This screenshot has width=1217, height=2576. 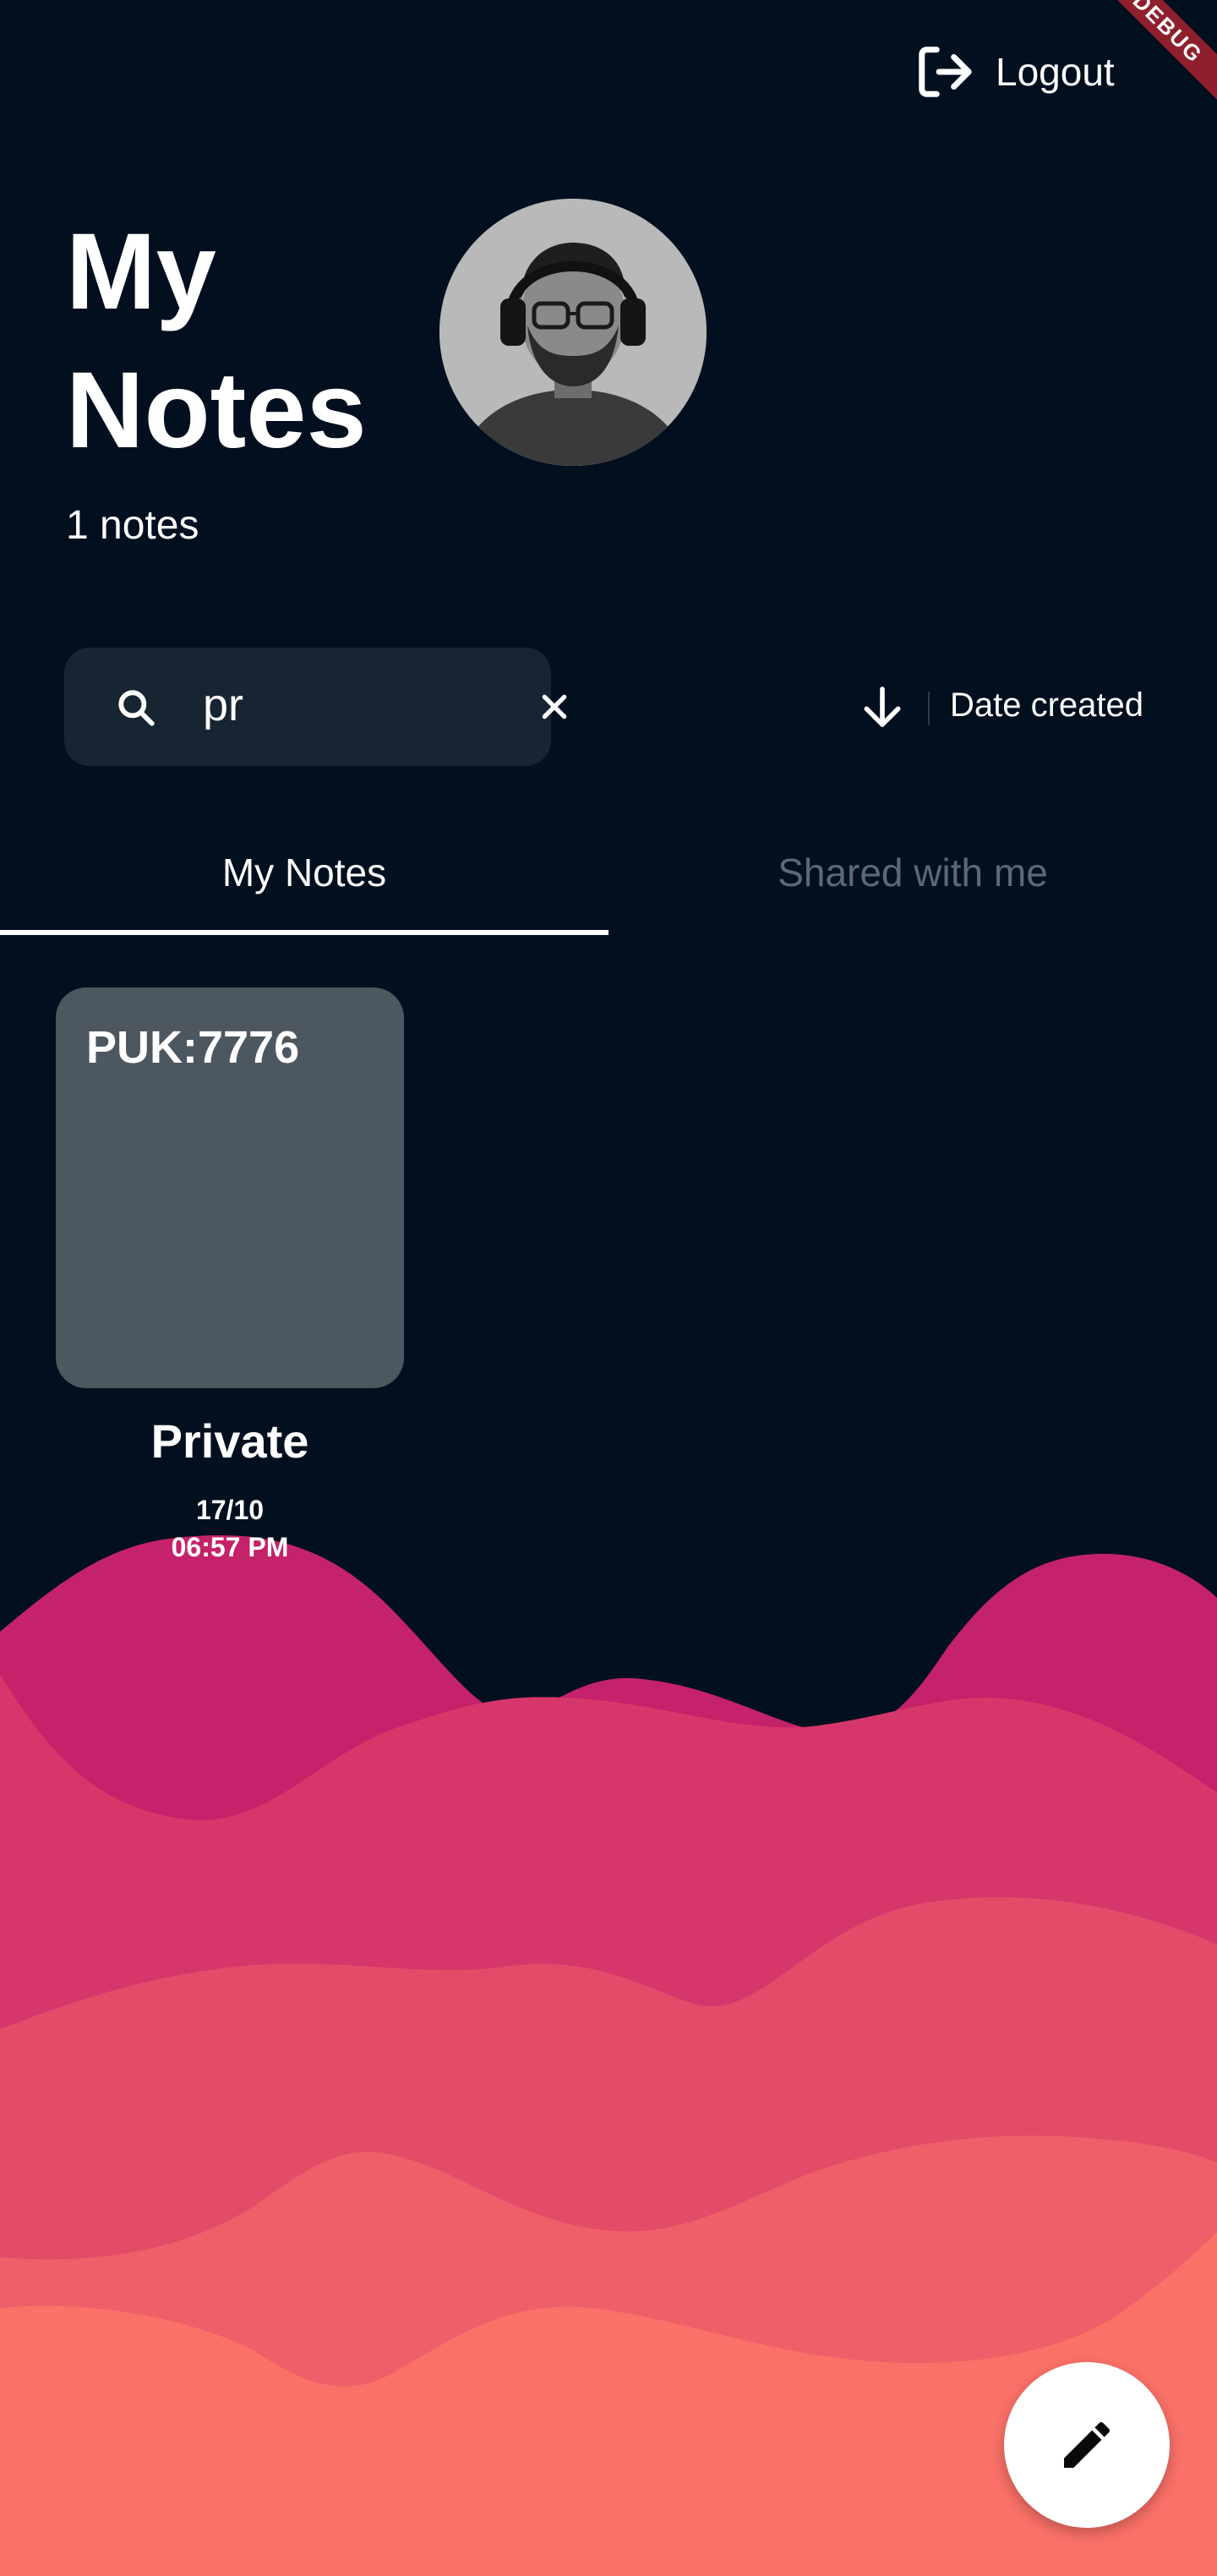 I want to click on note-date-day: 17/10, so click(x=230, y=1510).